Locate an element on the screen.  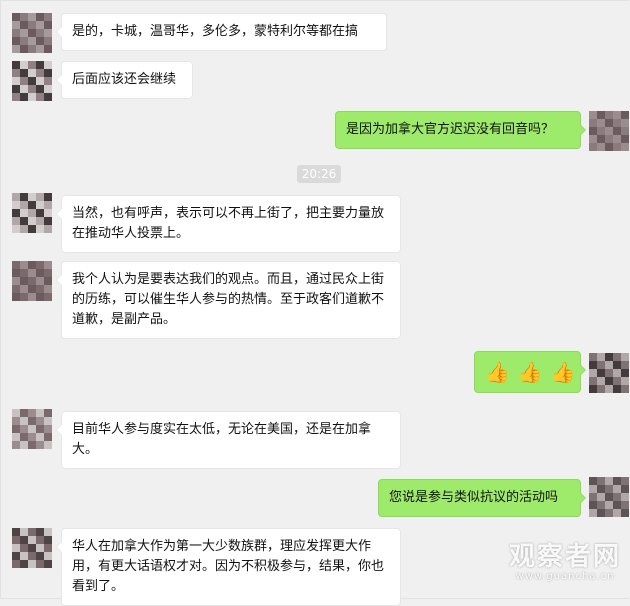
outgoing-message: 👍 👍 👍 is located at coordinates (530, 372).